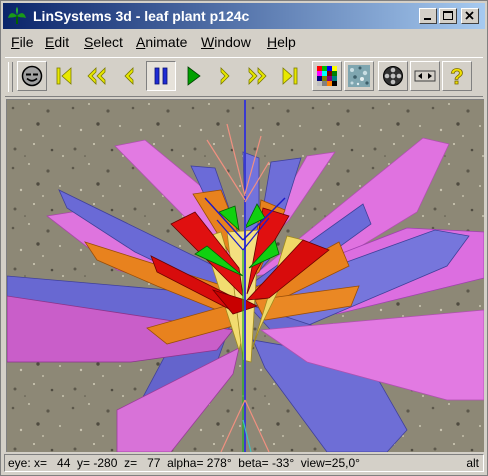 This screenshot has height=476, width=488. I want to click on fast-forward-icon, so click(257, 76).